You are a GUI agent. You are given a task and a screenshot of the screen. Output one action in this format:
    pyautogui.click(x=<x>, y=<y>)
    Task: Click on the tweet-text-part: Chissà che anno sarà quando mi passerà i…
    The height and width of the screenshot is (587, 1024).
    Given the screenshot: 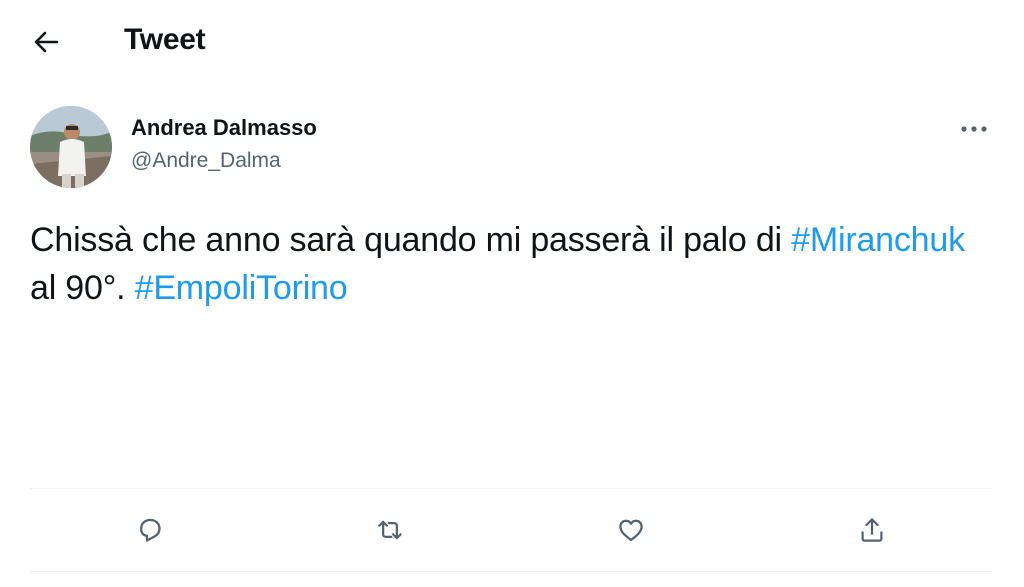 What is the action you would take?
    pyautogui.click(x=411, y=240)
    